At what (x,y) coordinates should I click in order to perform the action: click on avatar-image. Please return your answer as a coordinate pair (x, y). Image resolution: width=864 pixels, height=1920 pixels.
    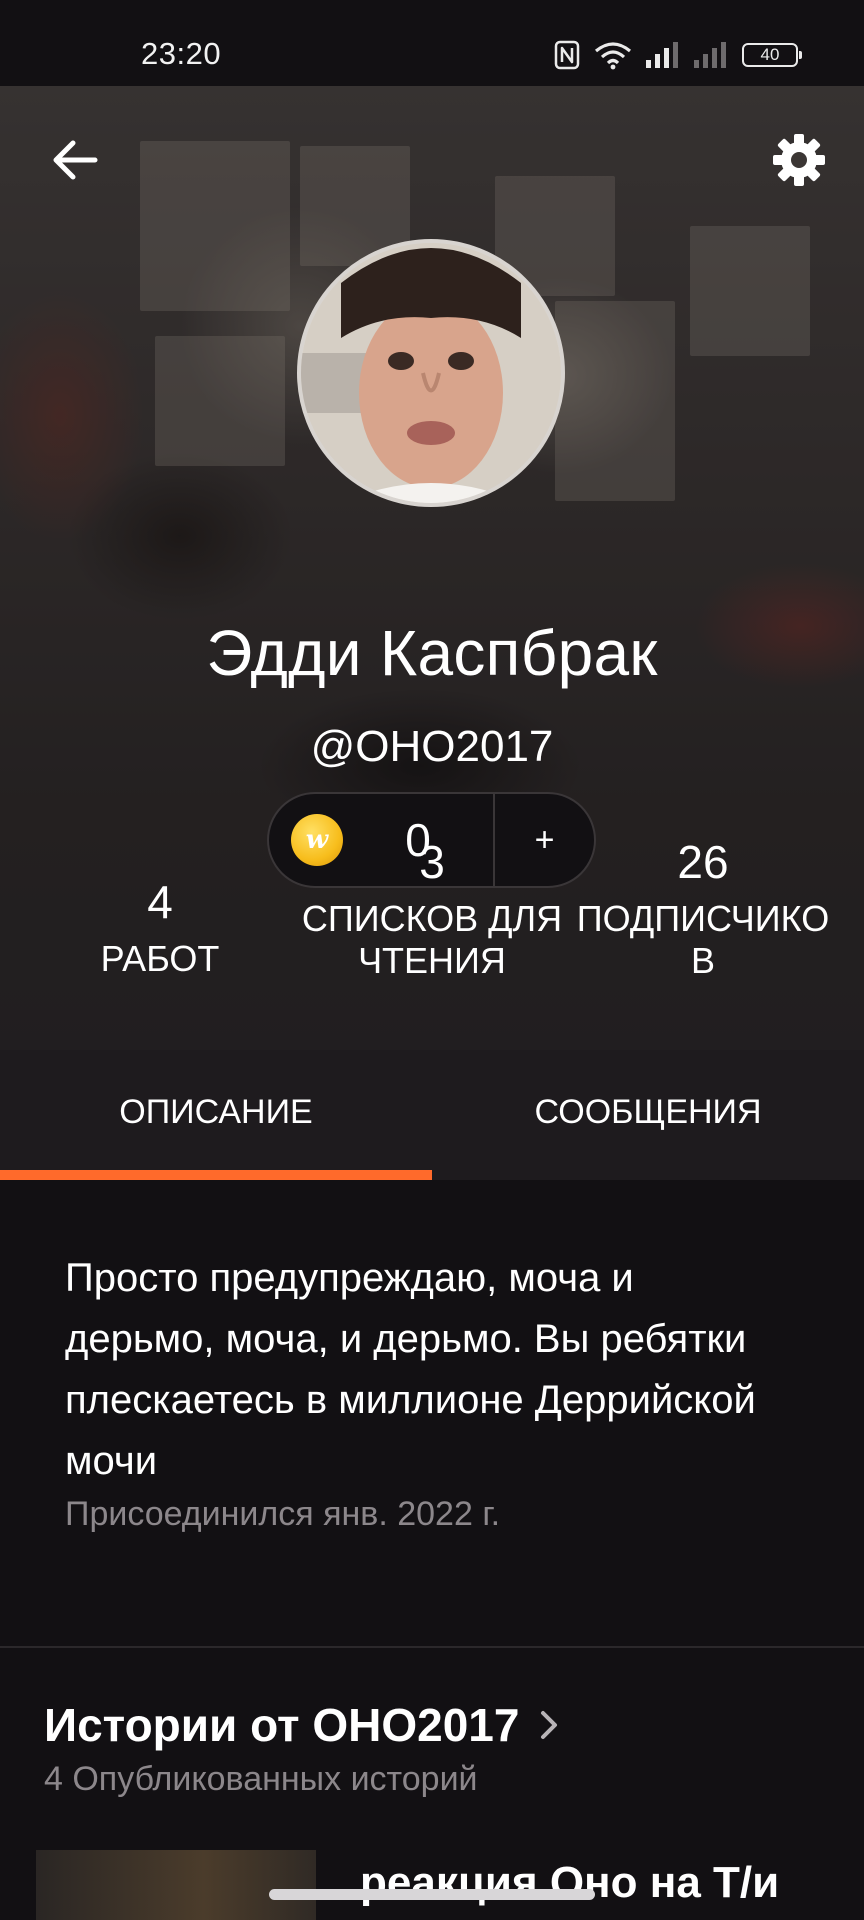
    Looking at the image, I should click on (431, 373).